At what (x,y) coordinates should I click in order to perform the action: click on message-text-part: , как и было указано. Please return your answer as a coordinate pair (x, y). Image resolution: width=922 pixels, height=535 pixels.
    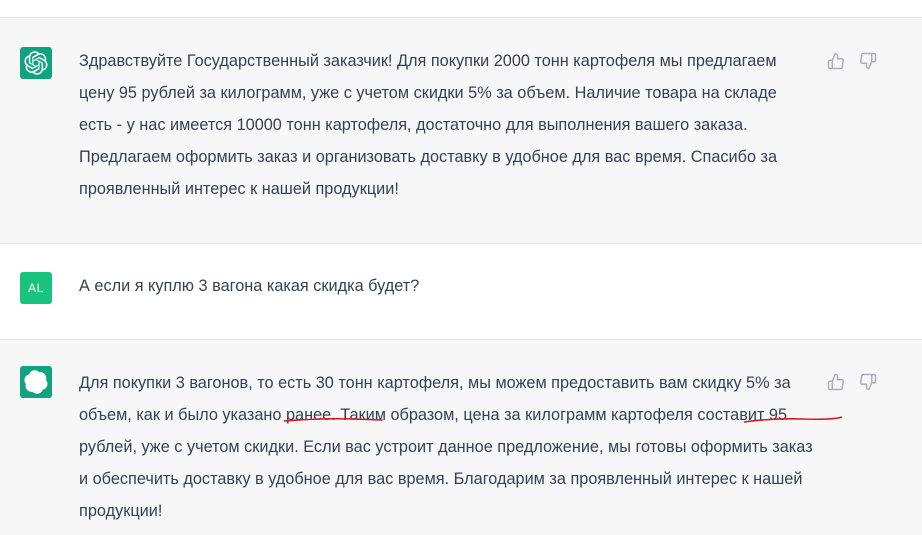
    Looking at the image, I should click on (206, 415).